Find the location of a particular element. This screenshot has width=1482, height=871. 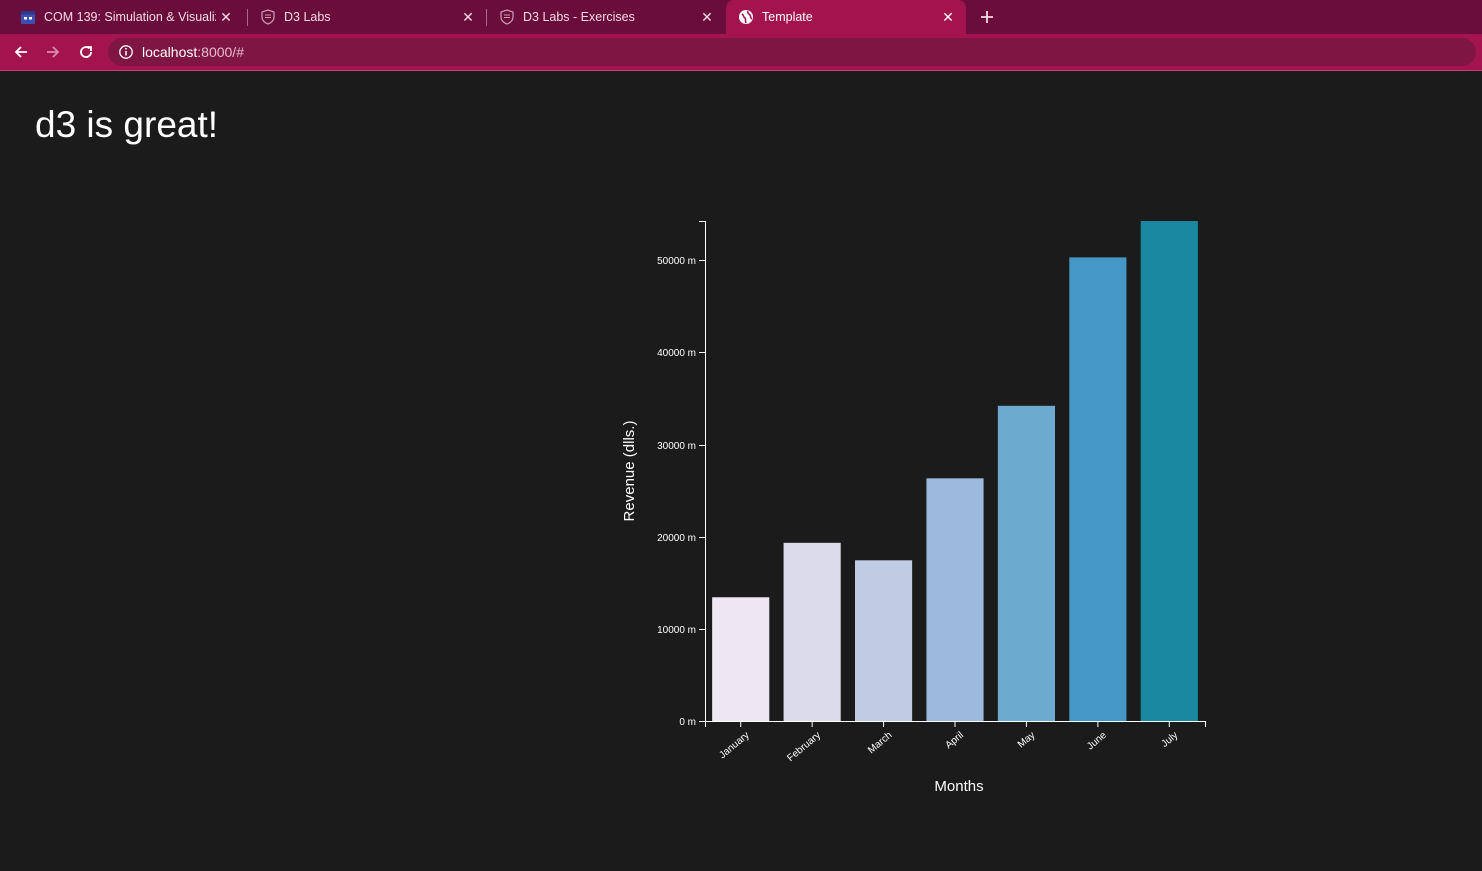

x-tick-label: February is located at coordinates (804, 747).